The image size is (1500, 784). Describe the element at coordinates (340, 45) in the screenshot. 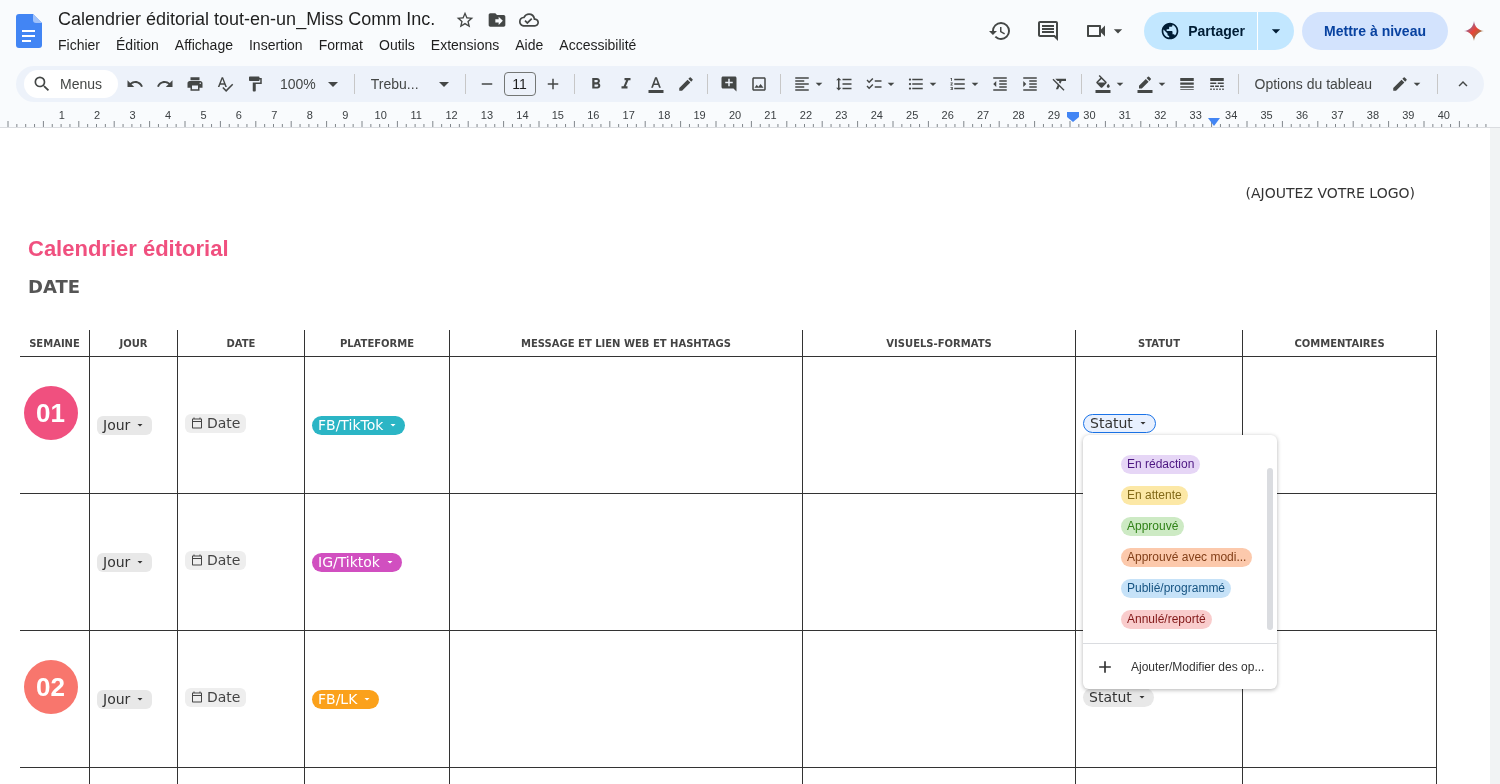

I see `menu-item: Format` at that location.